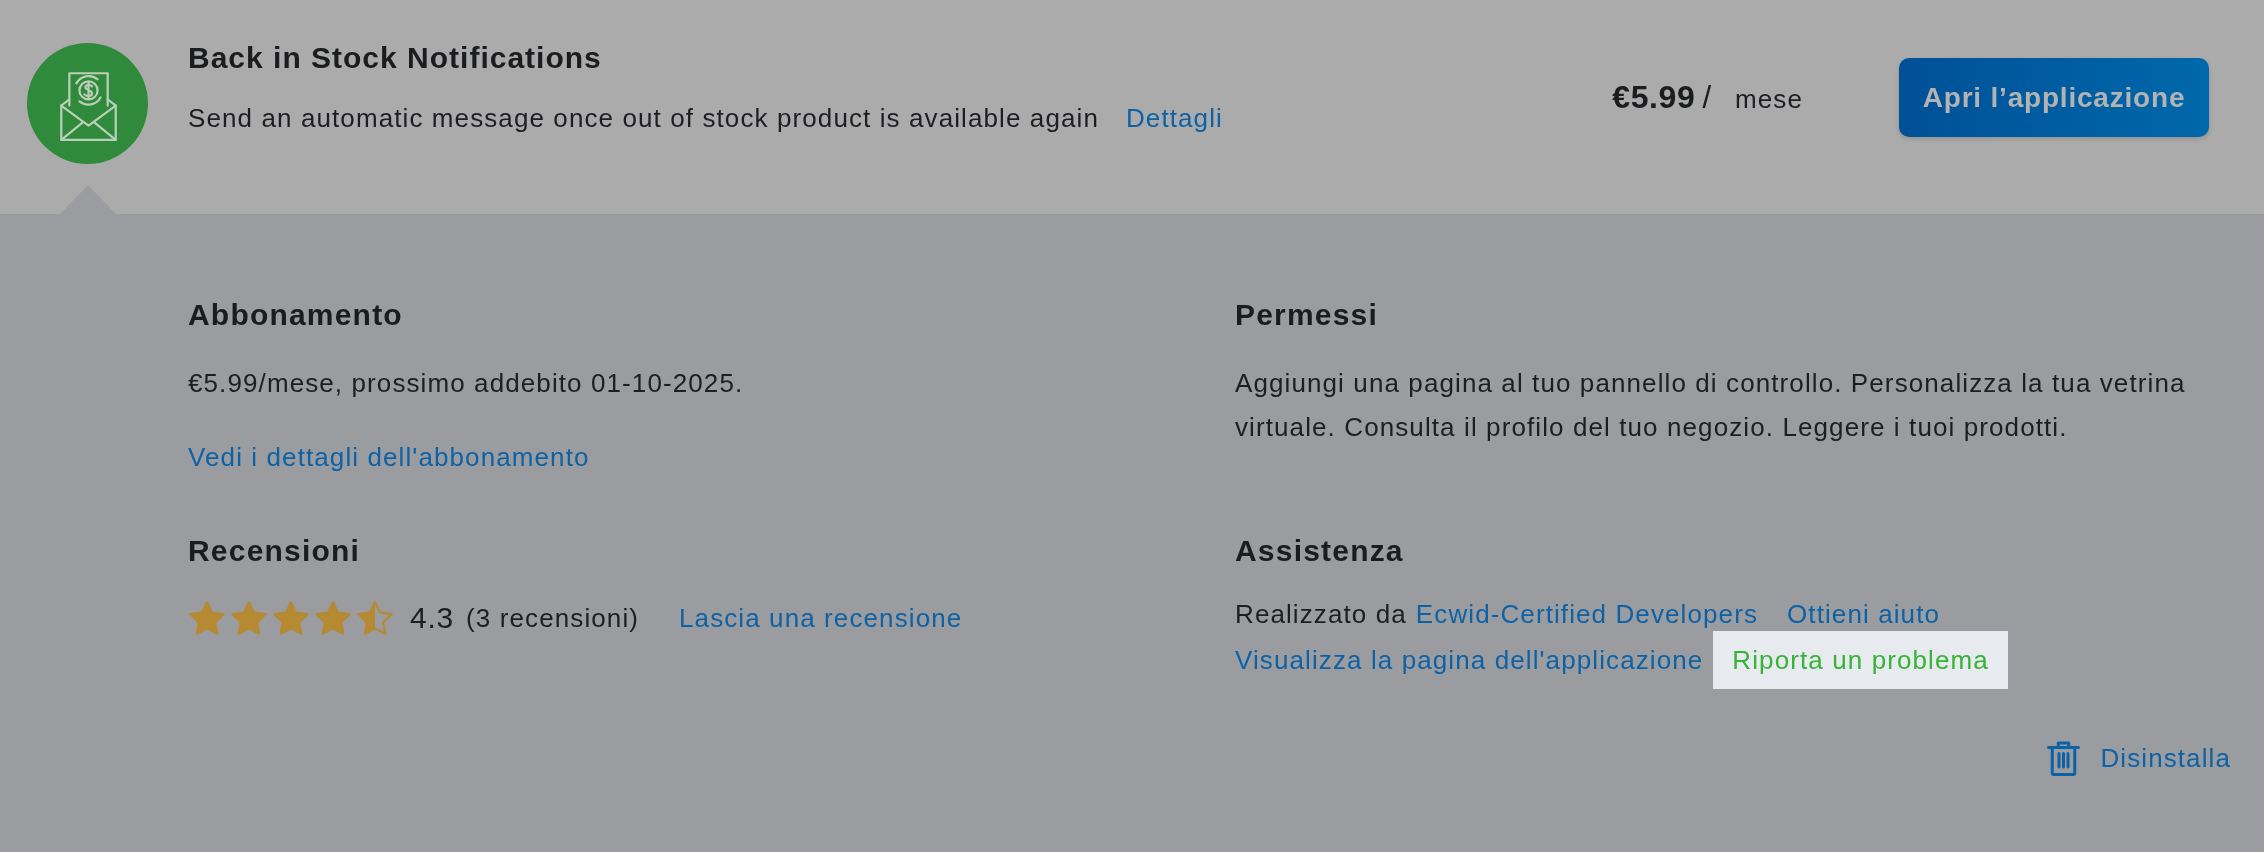 This screenshot has height=852, width=2264. I want to click on support-link: Riporta un problema, so click(1860, 660).